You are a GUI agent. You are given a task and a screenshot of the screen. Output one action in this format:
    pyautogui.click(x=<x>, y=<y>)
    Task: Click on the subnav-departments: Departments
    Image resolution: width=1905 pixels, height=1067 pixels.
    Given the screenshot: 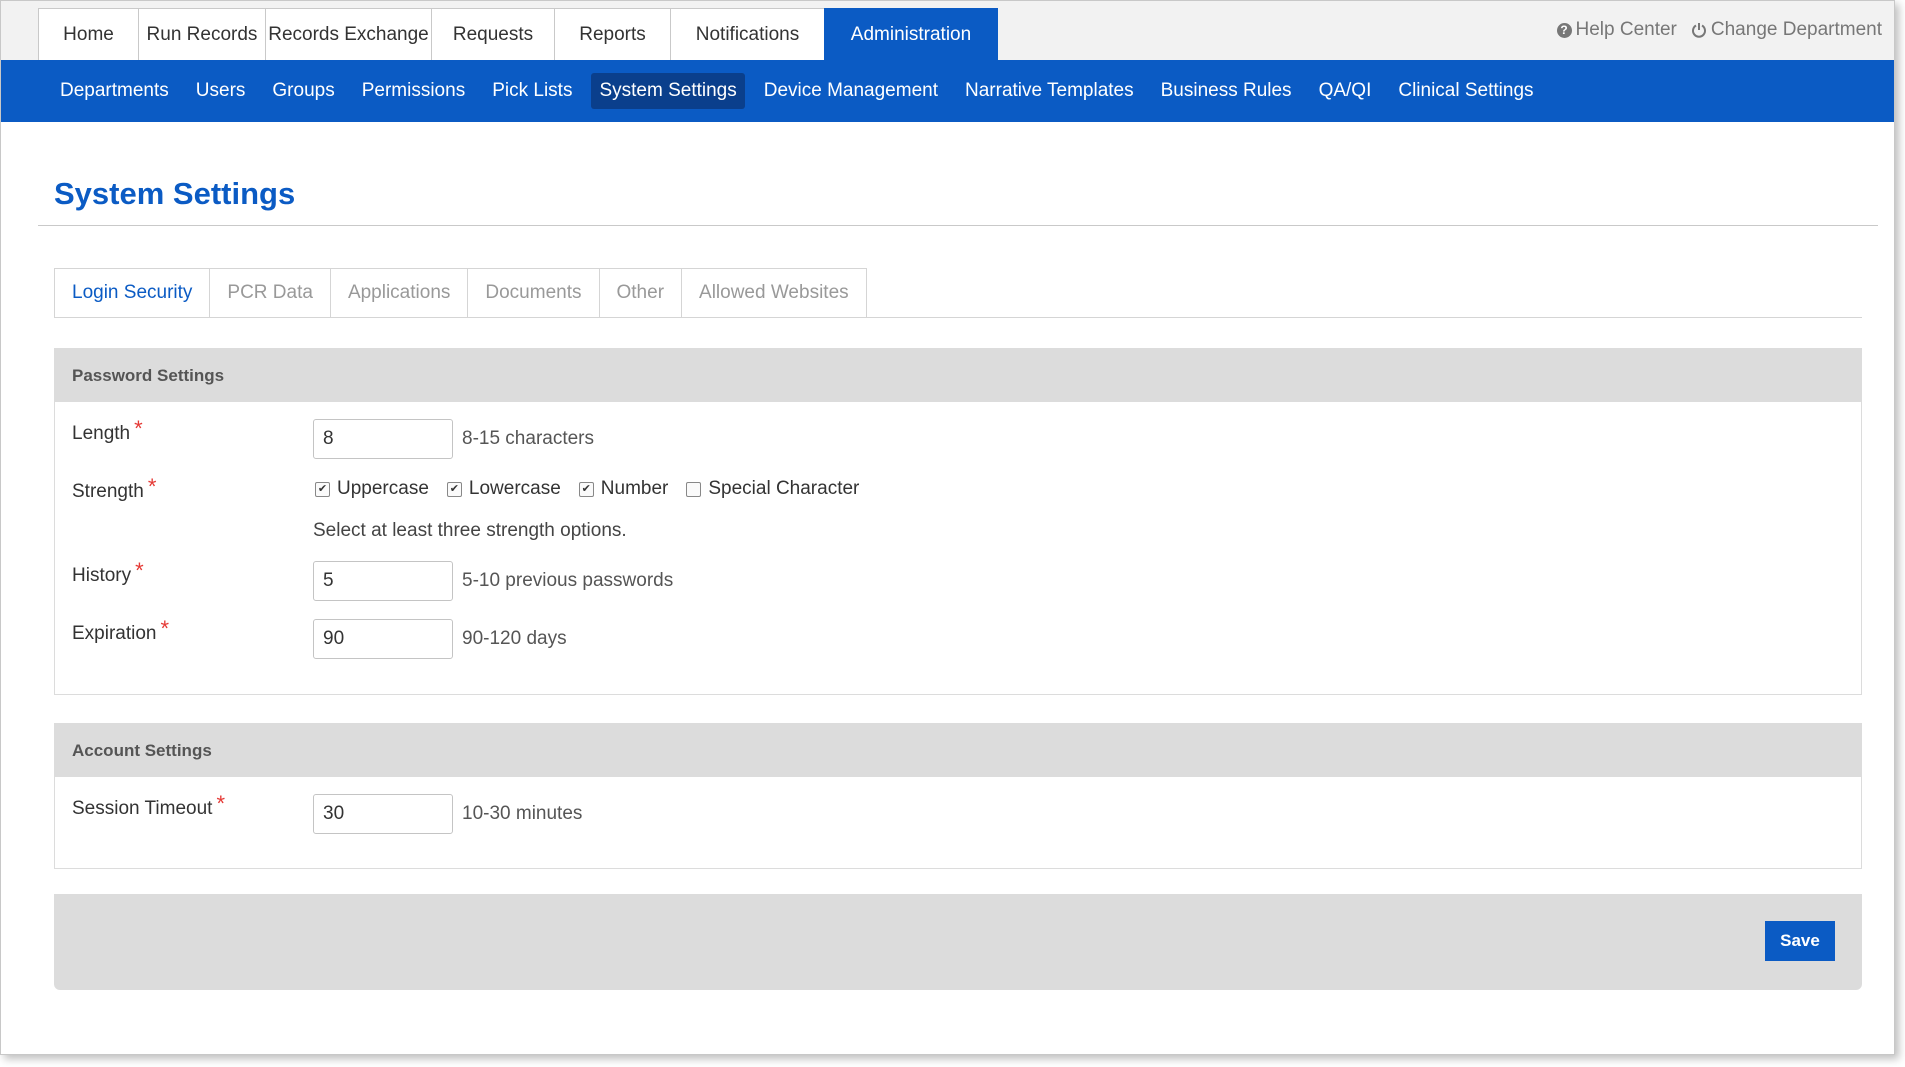 What is the action you would take?
    pyautogui.click(x=114, y=91)
    